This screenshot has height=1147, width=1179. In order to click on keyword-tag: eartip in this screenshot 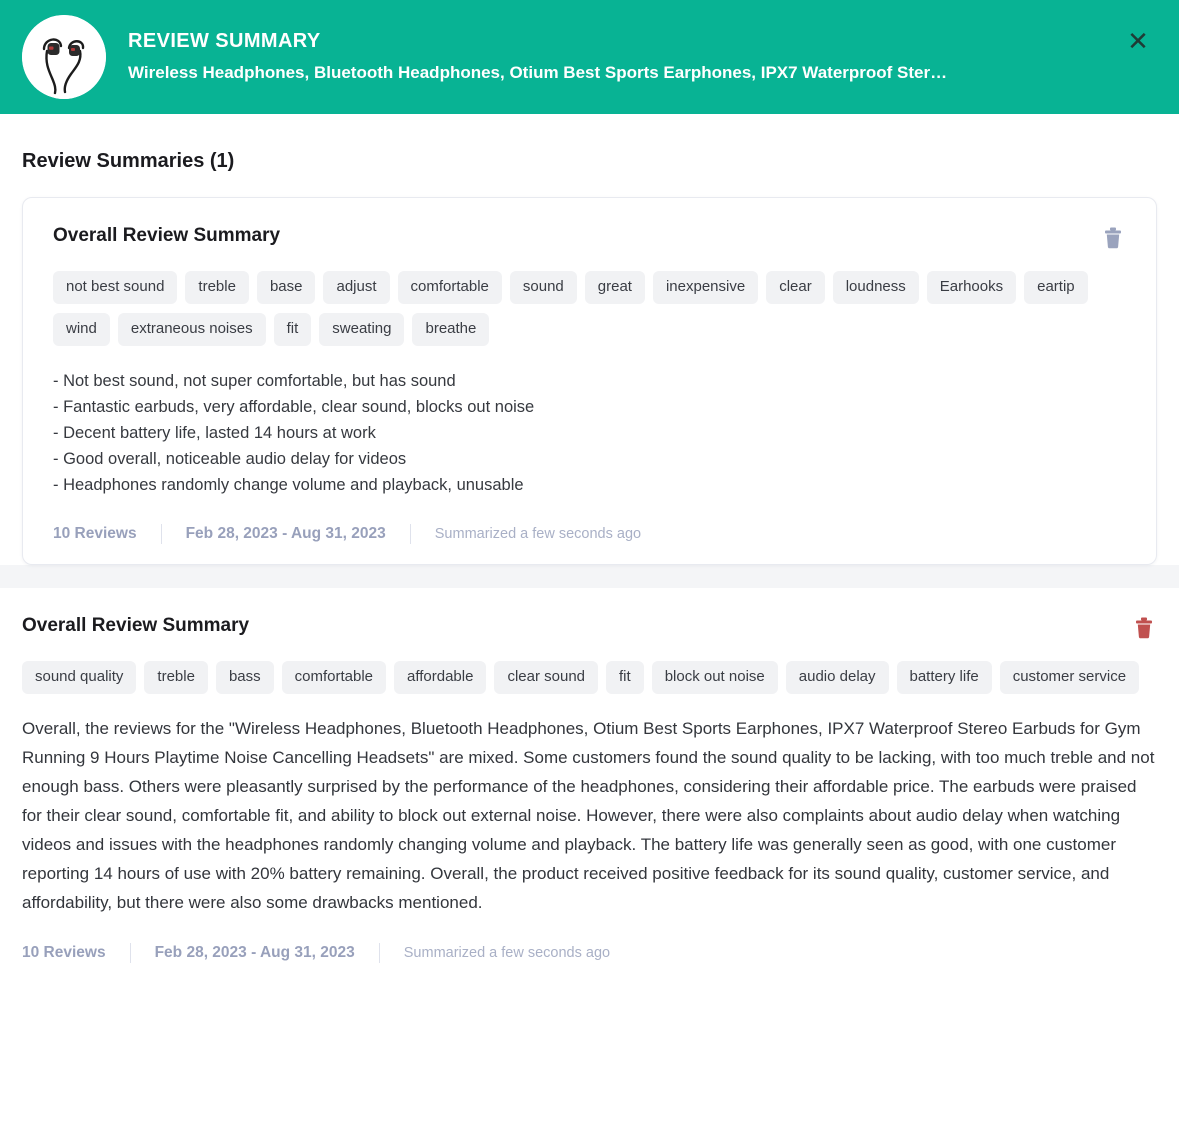, I will do `click(1056, 287)`.